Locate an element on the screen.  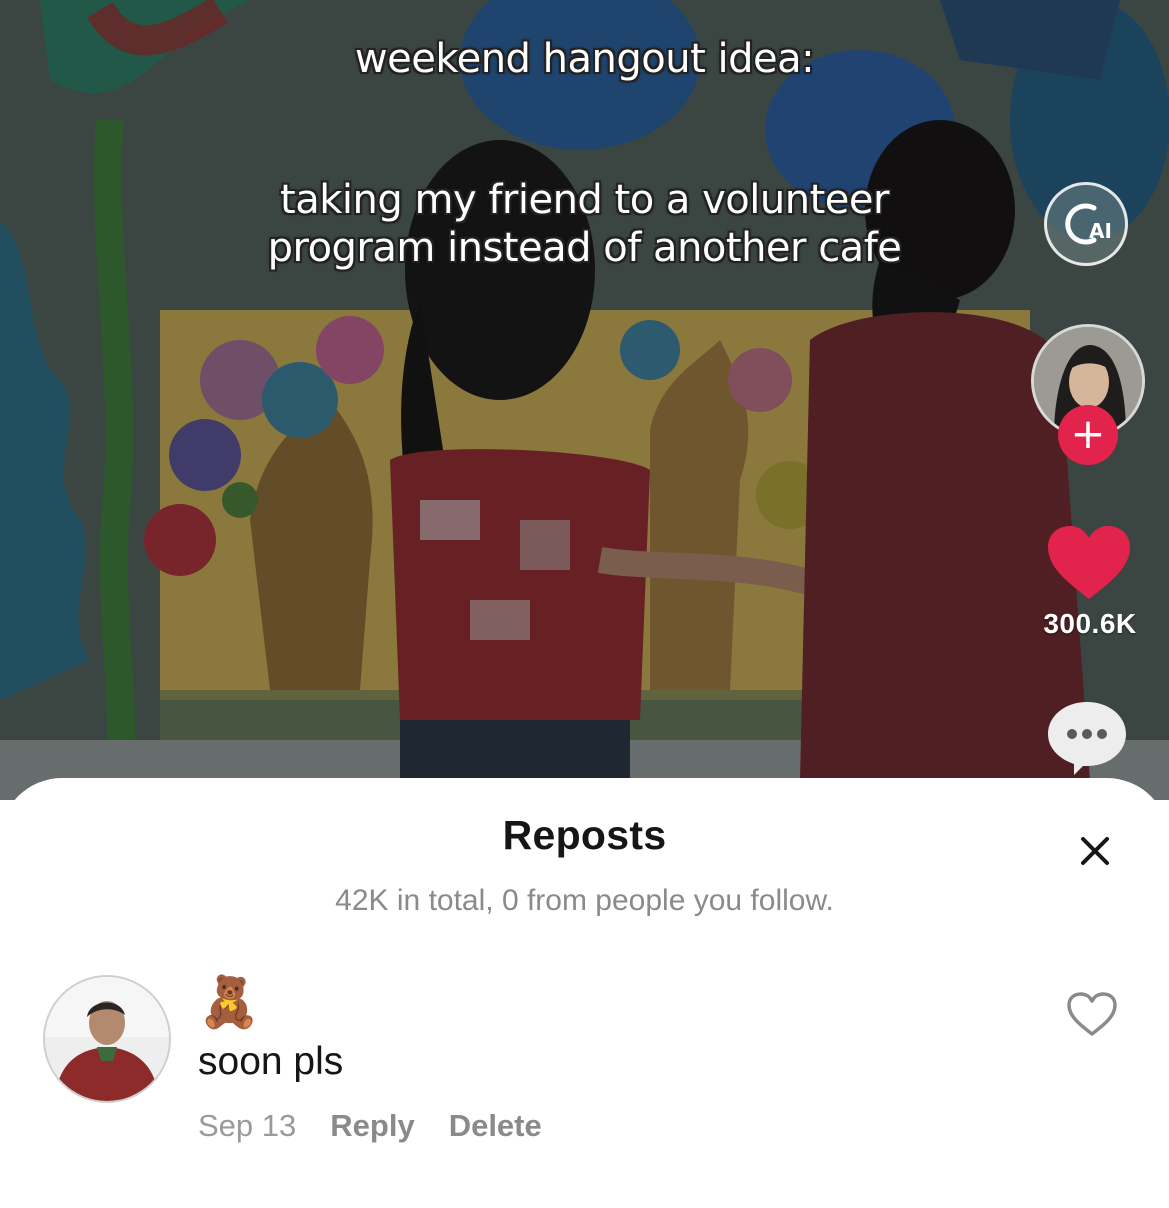
follow-button: + is located at coordinates (1088, 435).